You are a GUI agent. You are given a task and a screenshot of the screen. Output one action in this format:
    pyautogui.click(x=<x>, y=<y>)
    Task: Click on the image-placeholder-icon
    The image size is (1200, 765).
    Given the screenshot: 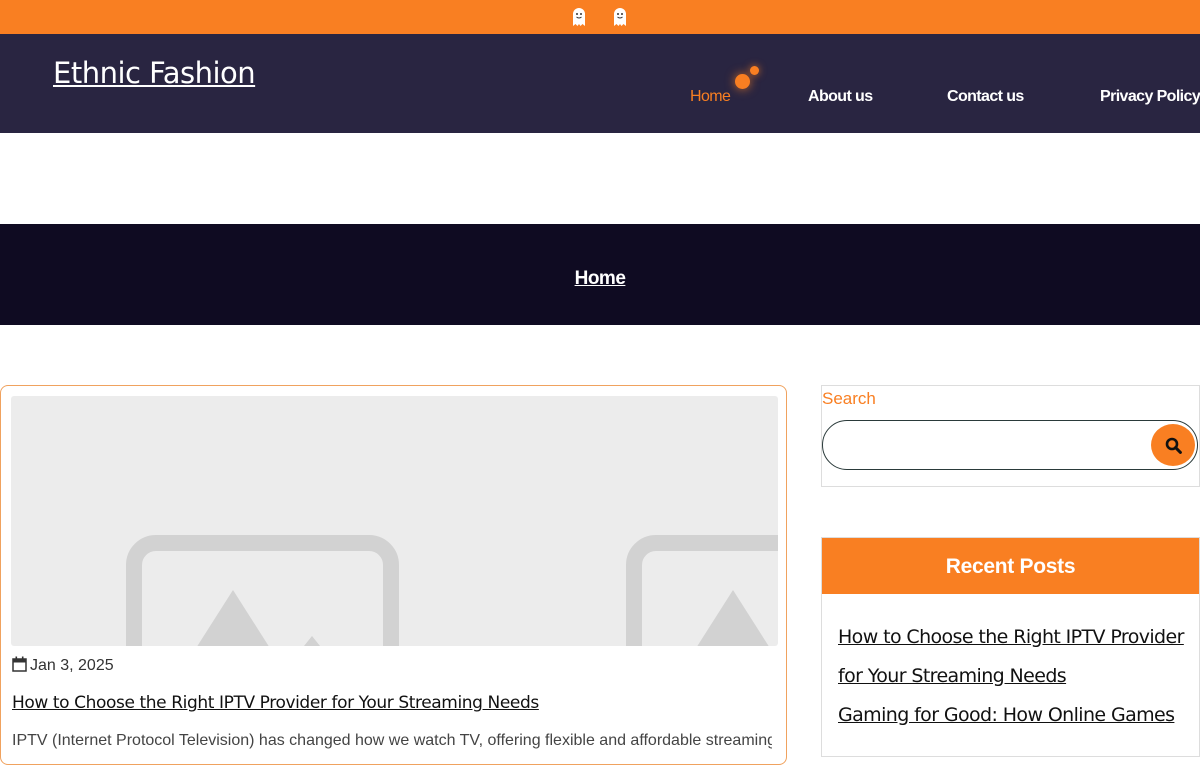 What is the action you would take?
    pyautogui.click(x=452, y=590)
    